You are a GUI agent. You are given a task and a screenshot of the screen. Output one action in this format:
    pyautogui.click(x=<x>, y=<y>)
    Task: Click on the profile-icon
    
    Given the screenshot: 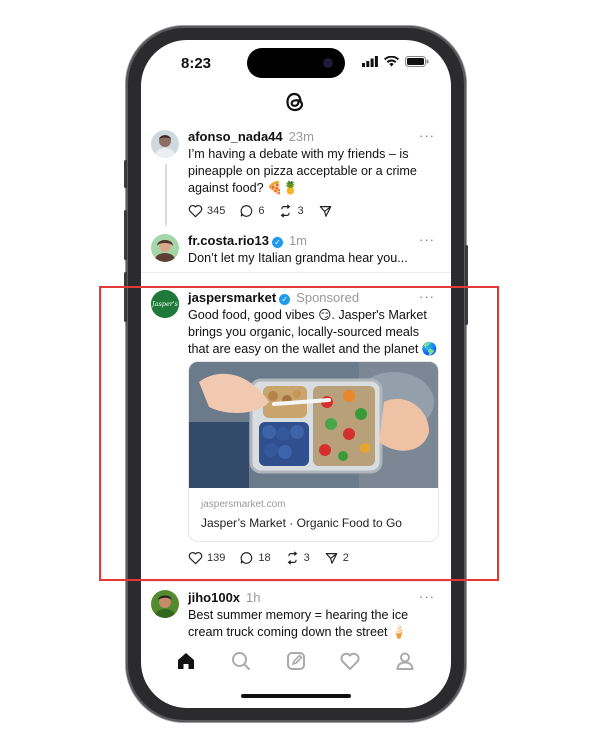 What is the action you would take?
    pyautogui.click(x=405, y=661)
    